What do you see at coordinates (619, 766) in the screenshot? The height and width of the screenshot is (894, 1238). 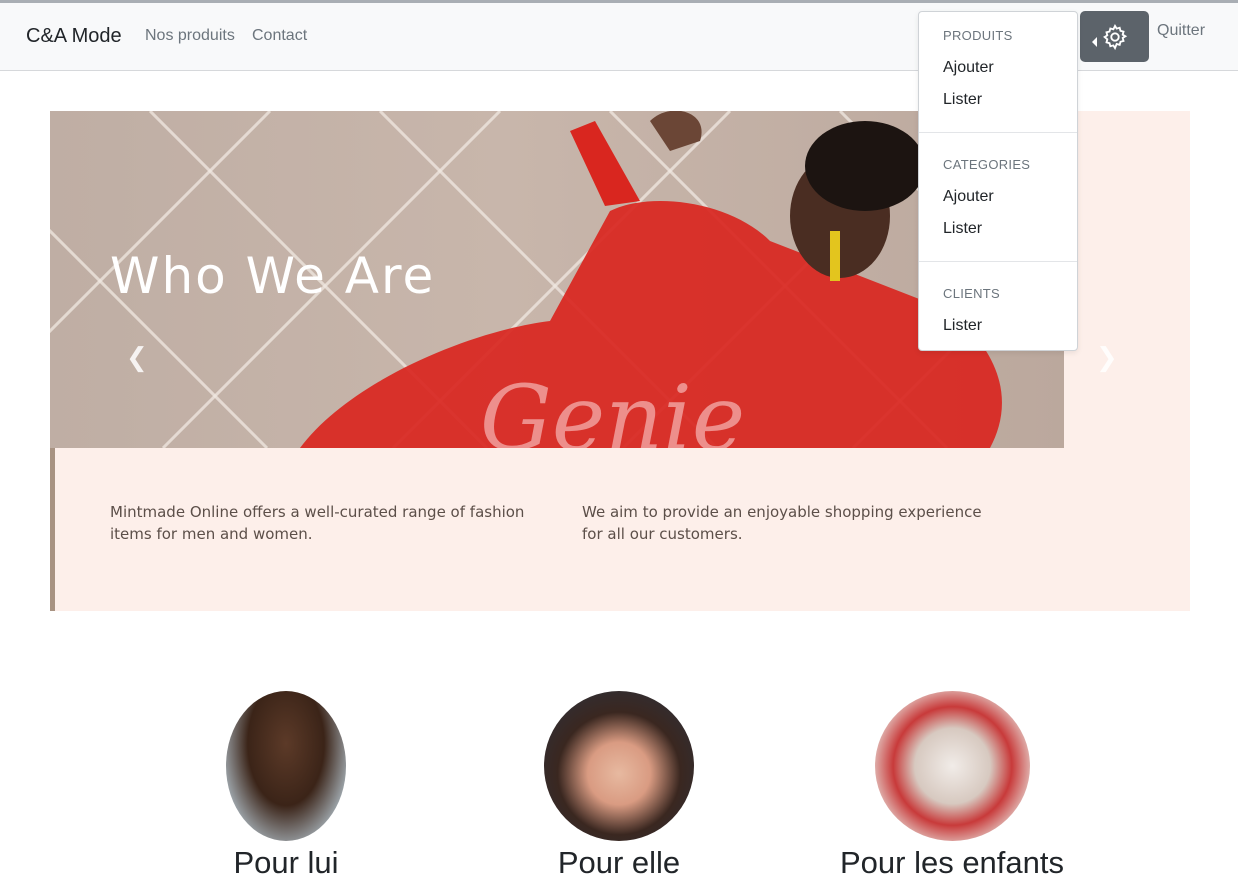 I see `category-image-her` at bounding box center [619, 766].